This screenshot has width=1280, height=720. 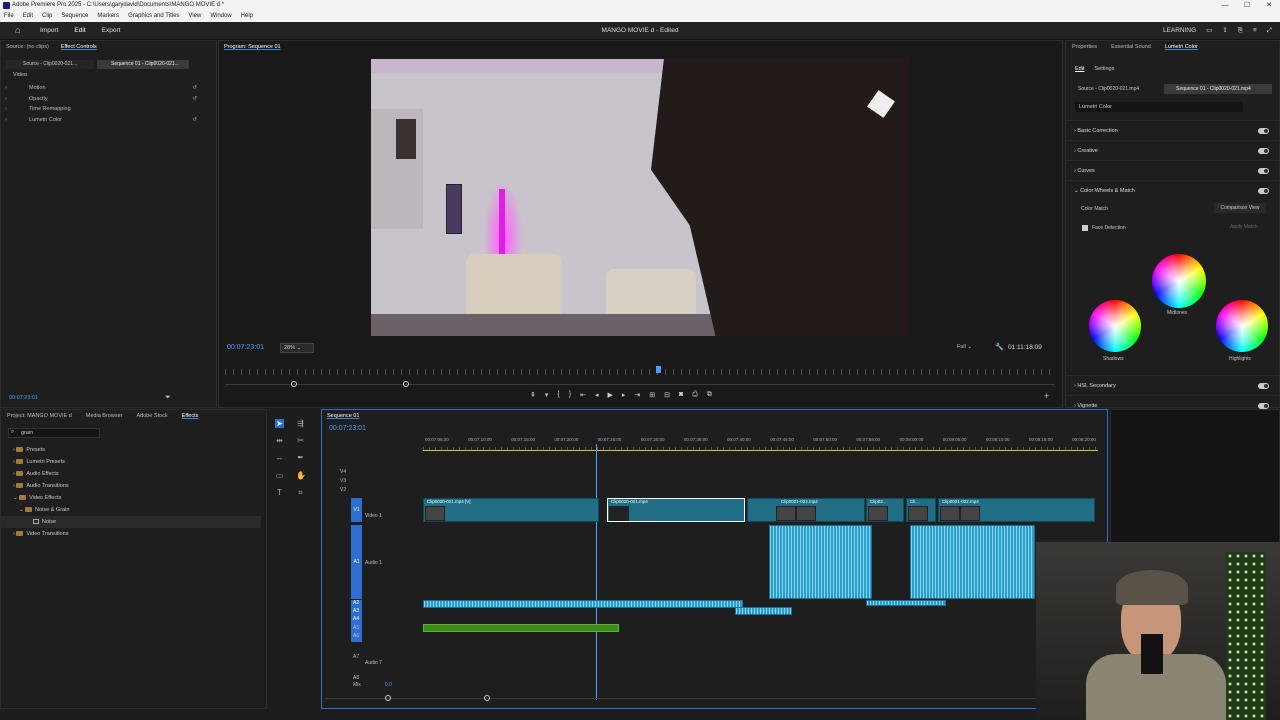 What do you see at coordinates (971, 348) in the screenshot?
I see `quality-select: Full ⌄` at bounding box center [971, 348].